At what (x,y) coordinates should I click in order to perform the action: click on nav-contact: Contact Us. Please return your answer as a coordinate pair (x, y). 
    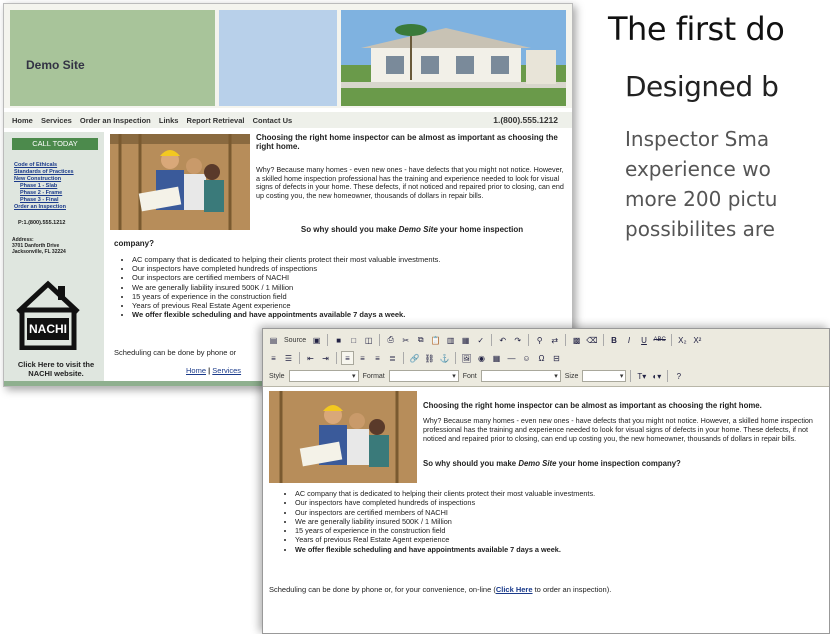
    Looking at the image, I should click on (273, 120).